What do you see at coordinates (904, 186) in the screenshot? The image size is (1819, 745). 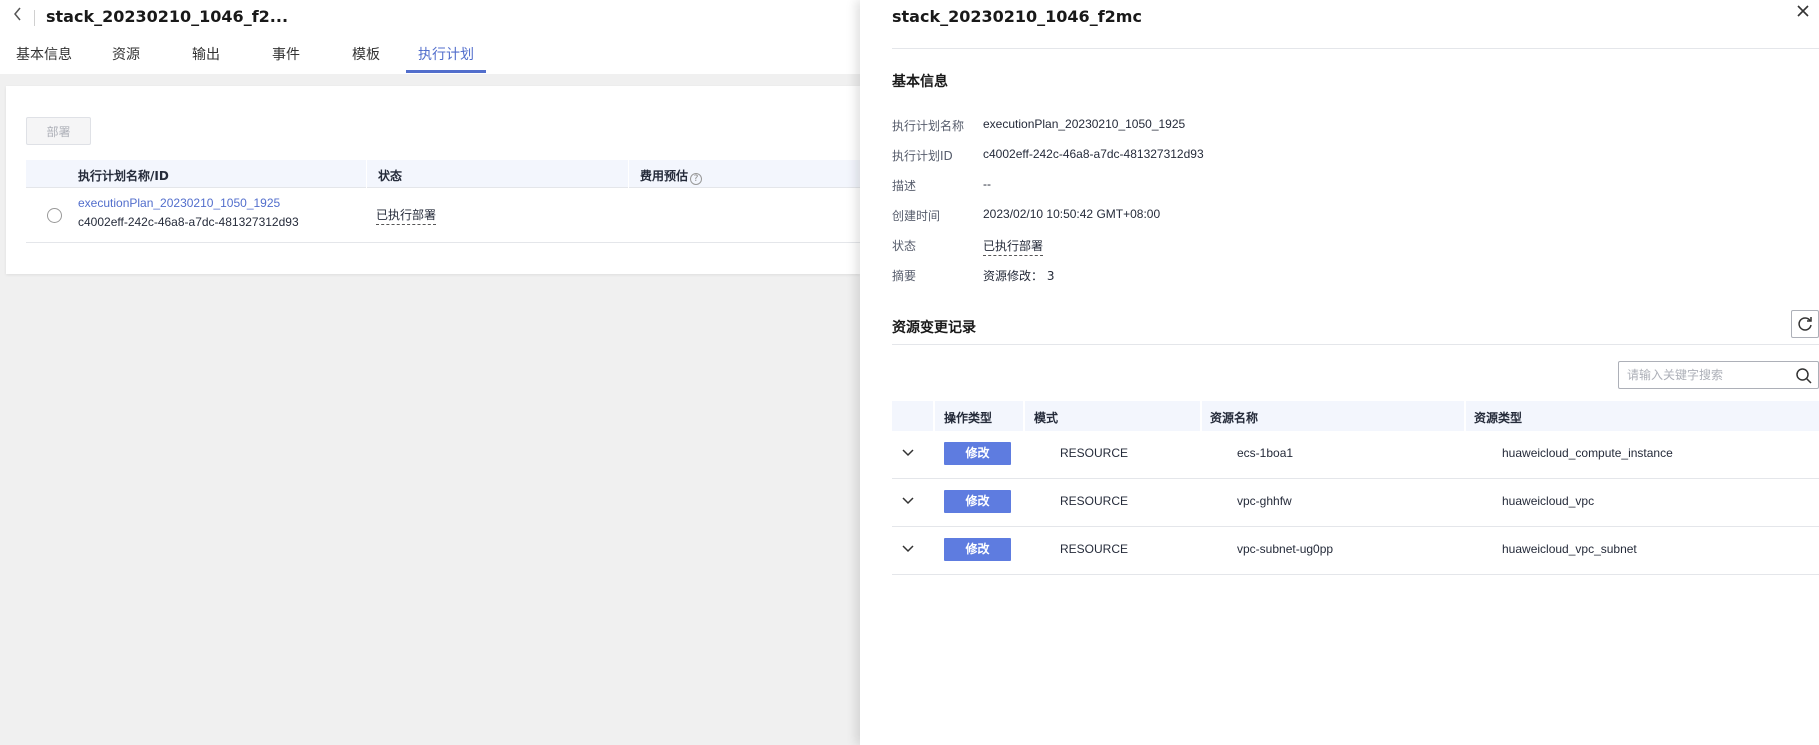 I see `field-label: 描述` at bounding box center [904, 186].